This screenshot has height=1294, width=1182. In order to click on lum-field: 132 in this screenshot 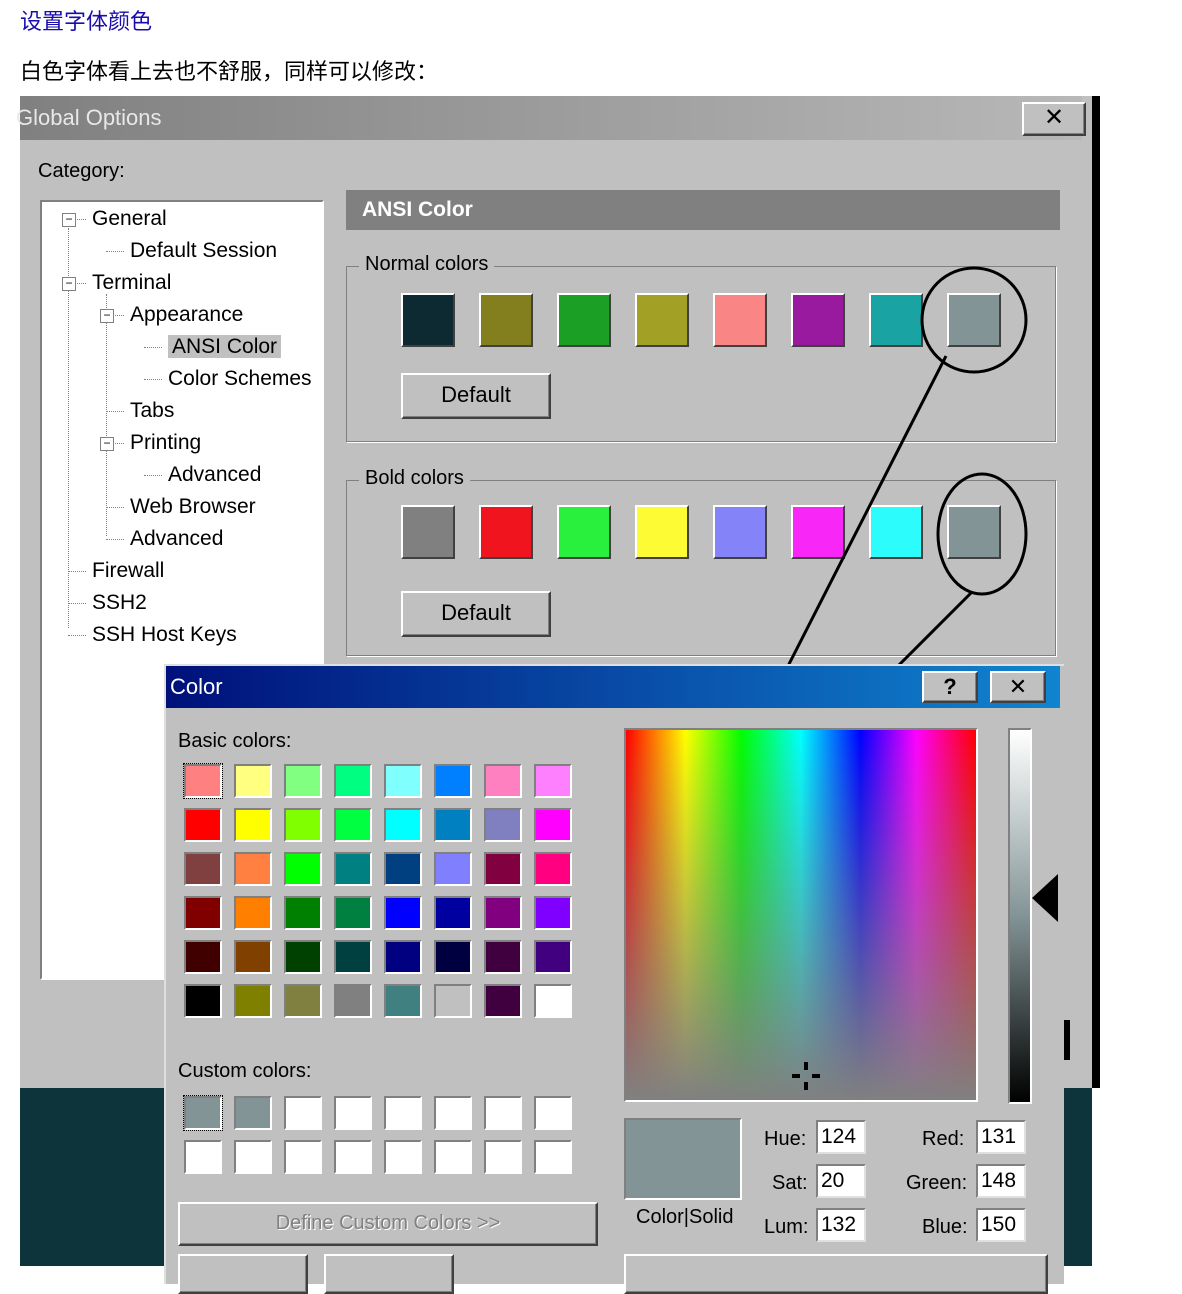, I will do `click(841, 1225)`.